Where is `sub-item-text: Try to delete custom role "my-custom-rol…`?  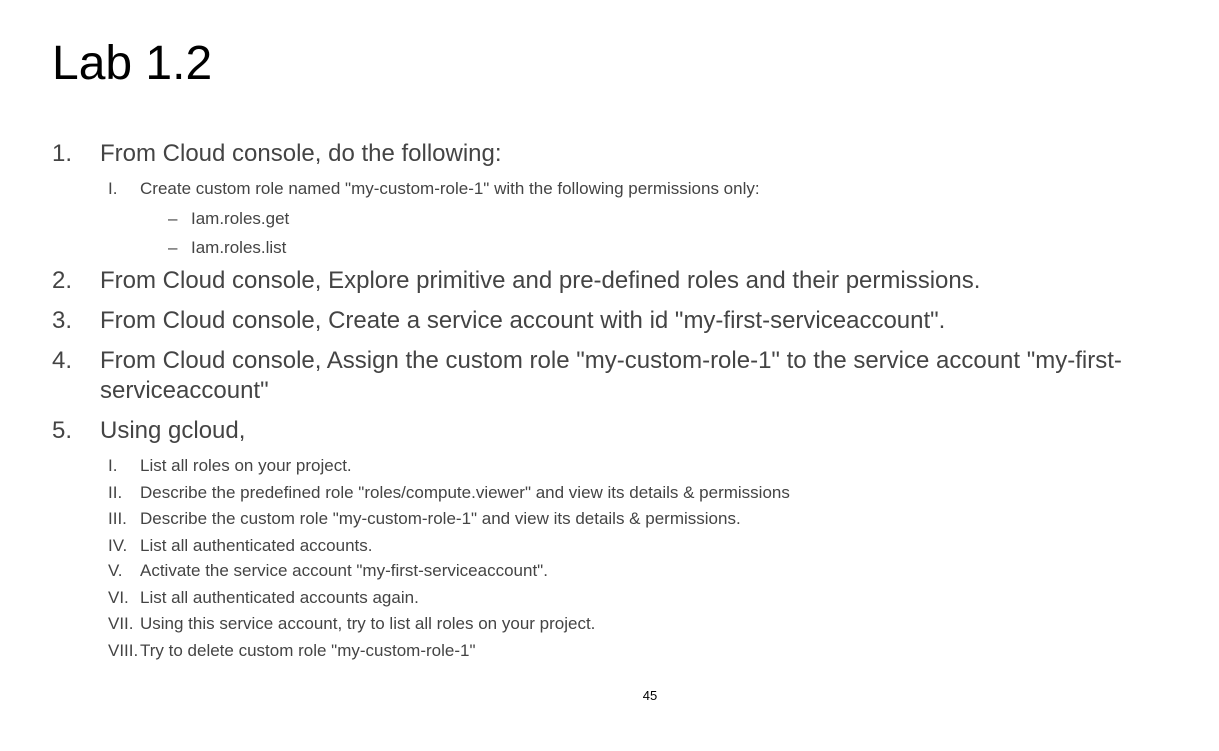
sub-item-text: Try to delete custom role "my-custom-rol… is located at coordinates (308, 650).